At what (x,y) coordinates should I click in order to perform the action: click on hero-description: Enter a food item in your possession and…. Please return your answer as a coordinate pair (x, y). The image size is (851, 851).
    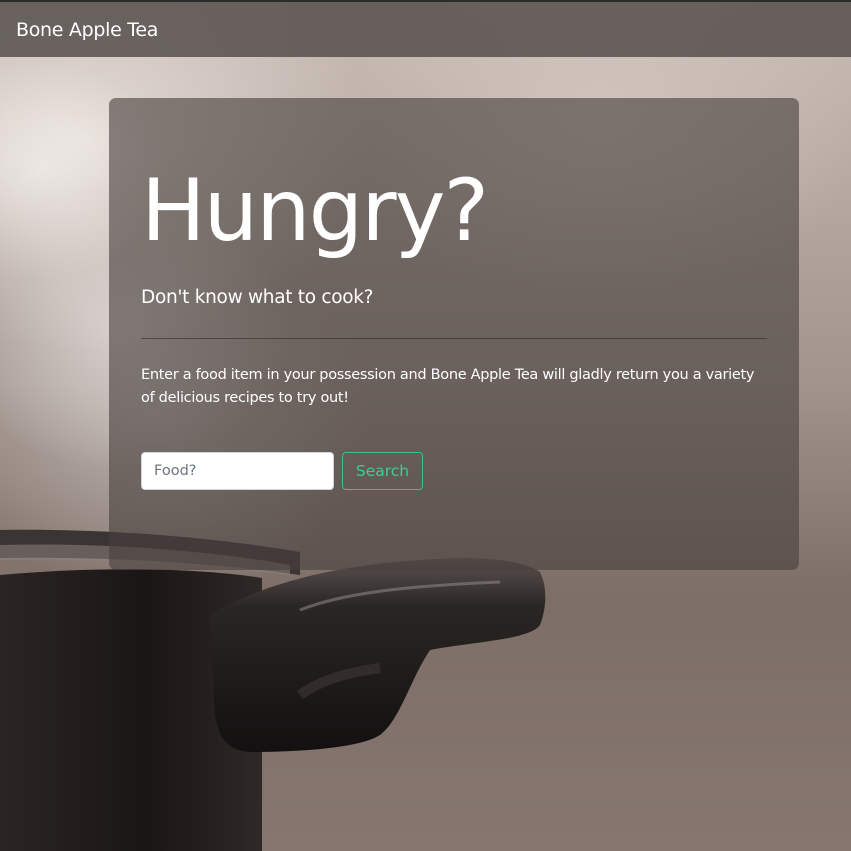
    Looking at the image, I should click on (448, 386).